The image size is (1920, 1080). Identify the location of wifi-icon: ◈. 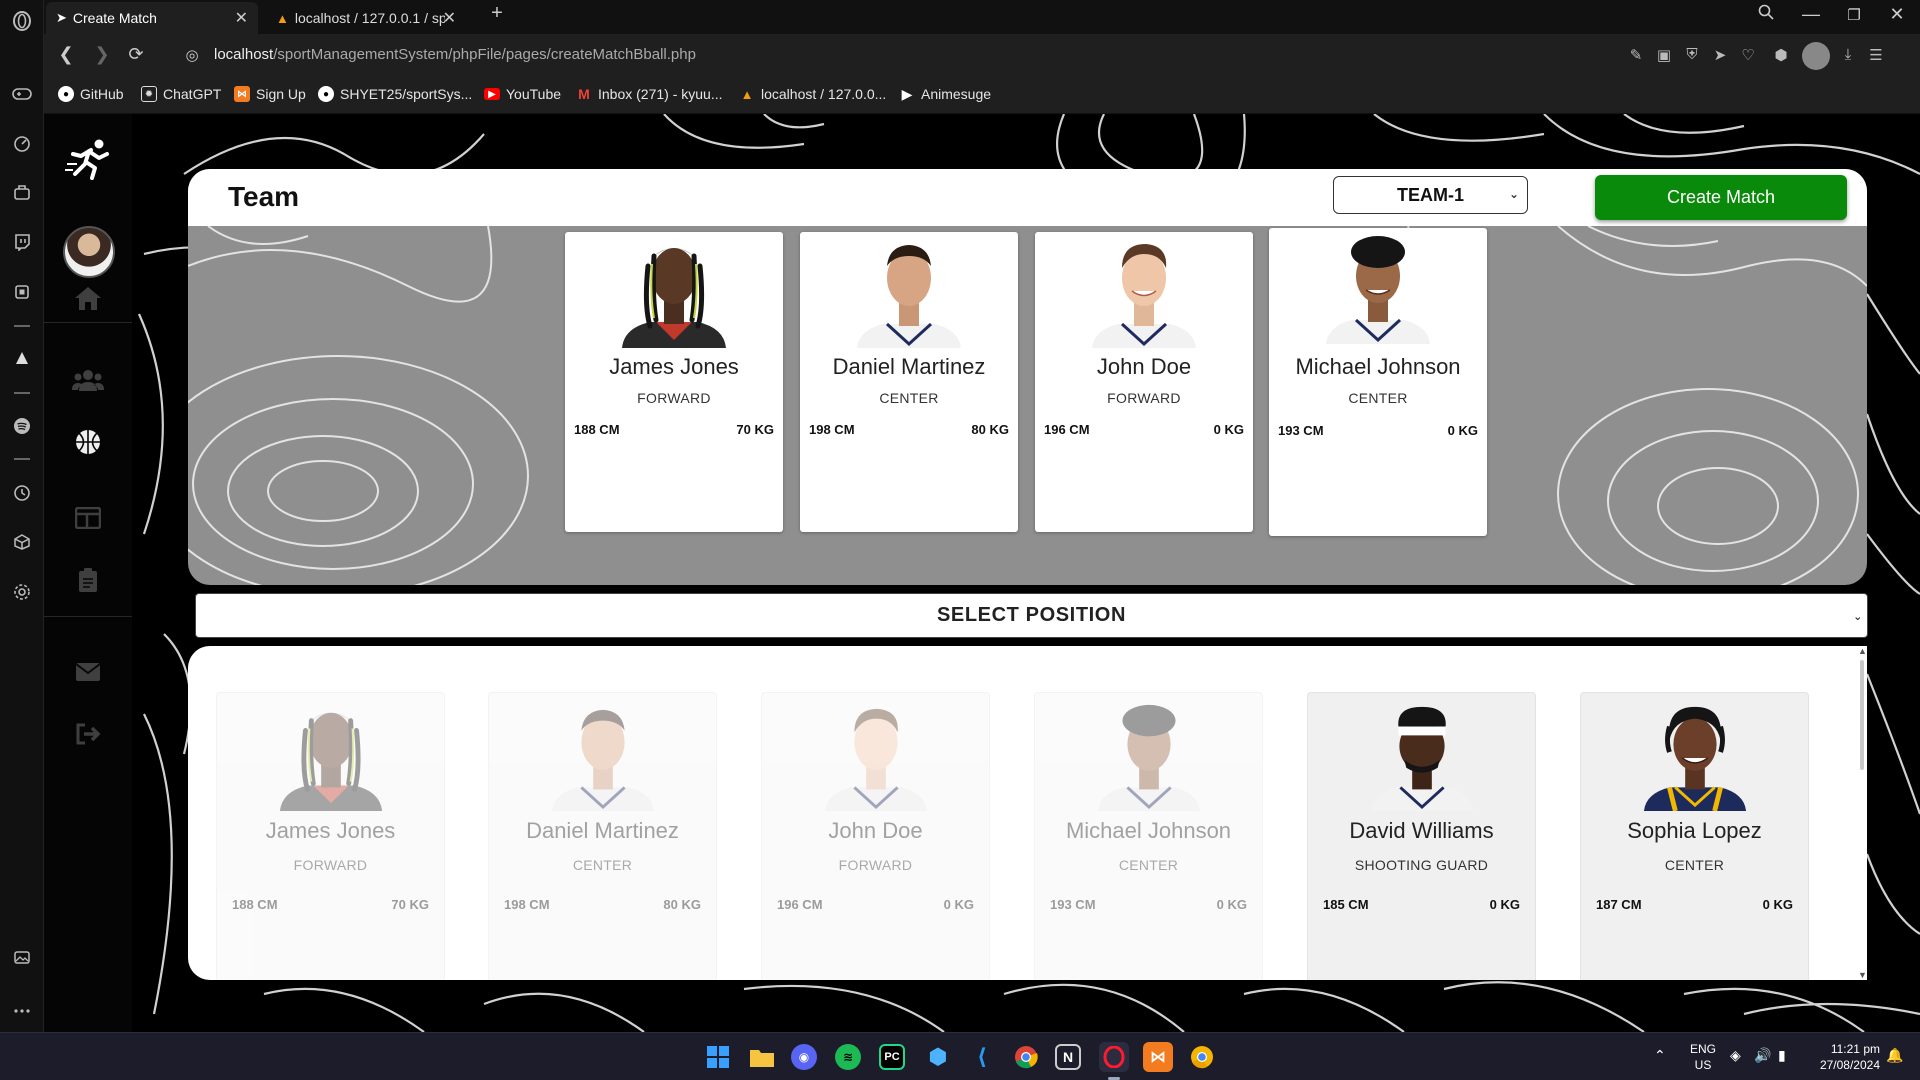
(1735, 1055).